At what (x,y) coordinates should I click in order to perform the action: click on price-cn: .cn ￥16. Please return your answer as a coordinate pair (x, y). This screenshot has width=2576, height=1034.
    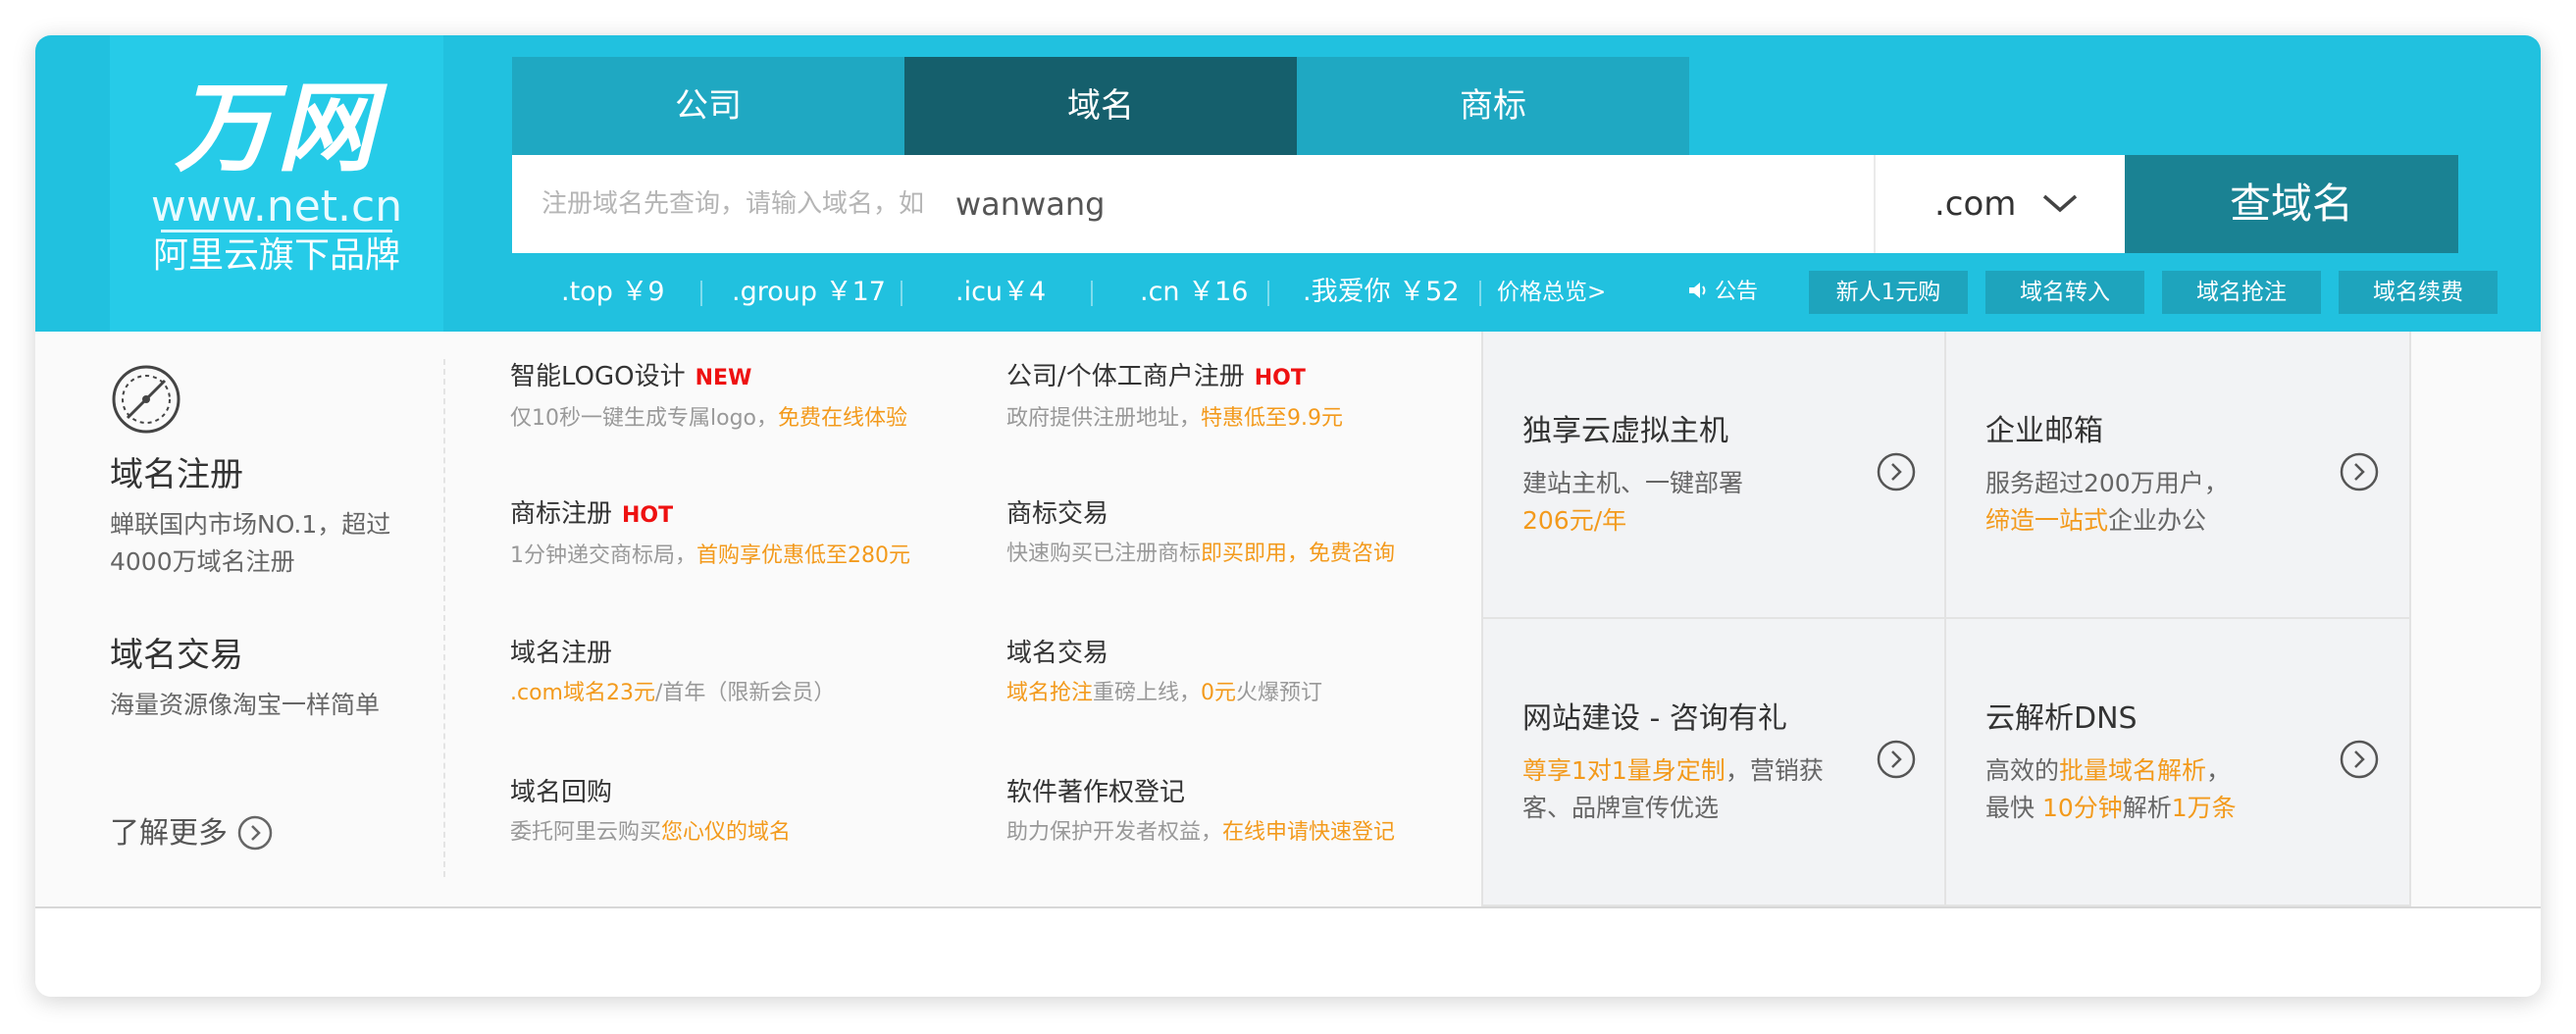
    Looking at the image, I should click on (1194, 292).